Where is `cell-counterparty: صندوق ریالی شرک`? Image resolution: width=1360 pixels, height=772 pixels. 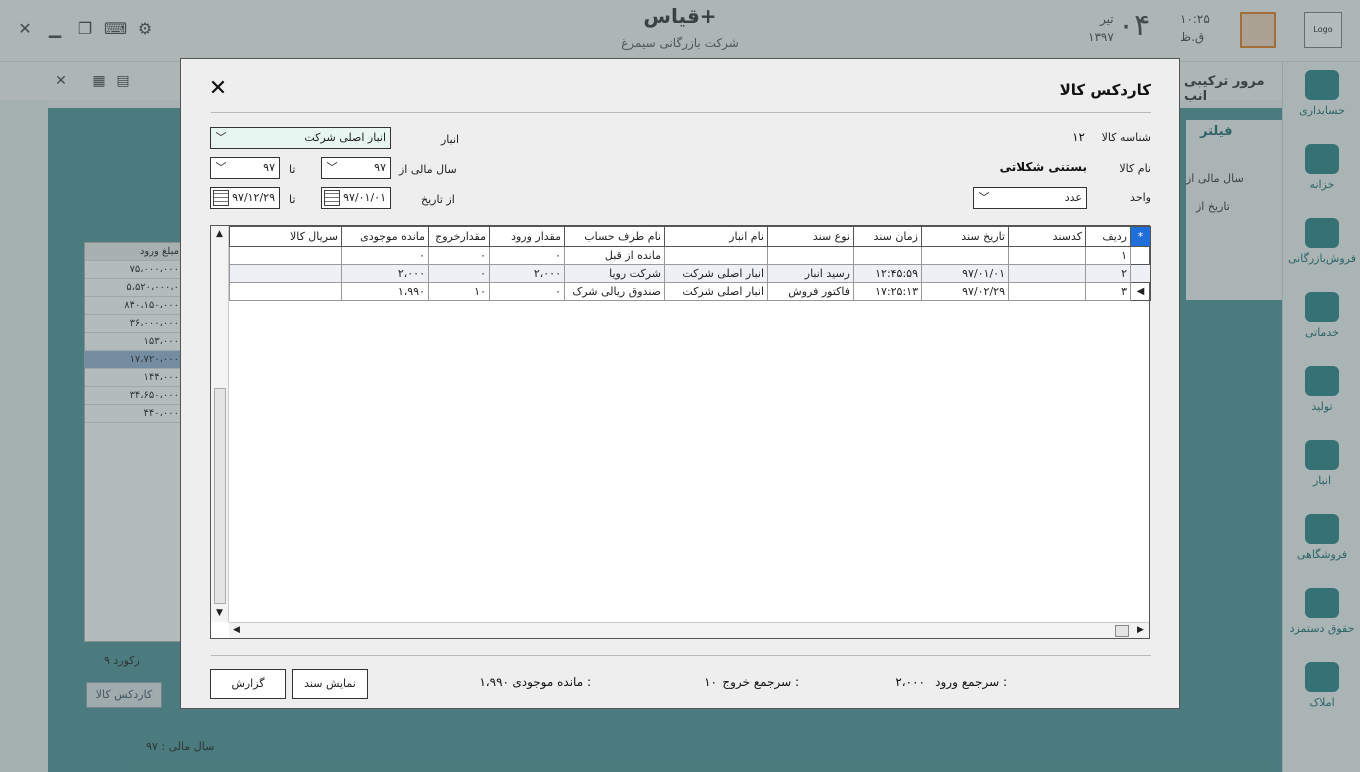
cell-counterparty: صندوق ریالی شرک is located at coordinates (614, 291).